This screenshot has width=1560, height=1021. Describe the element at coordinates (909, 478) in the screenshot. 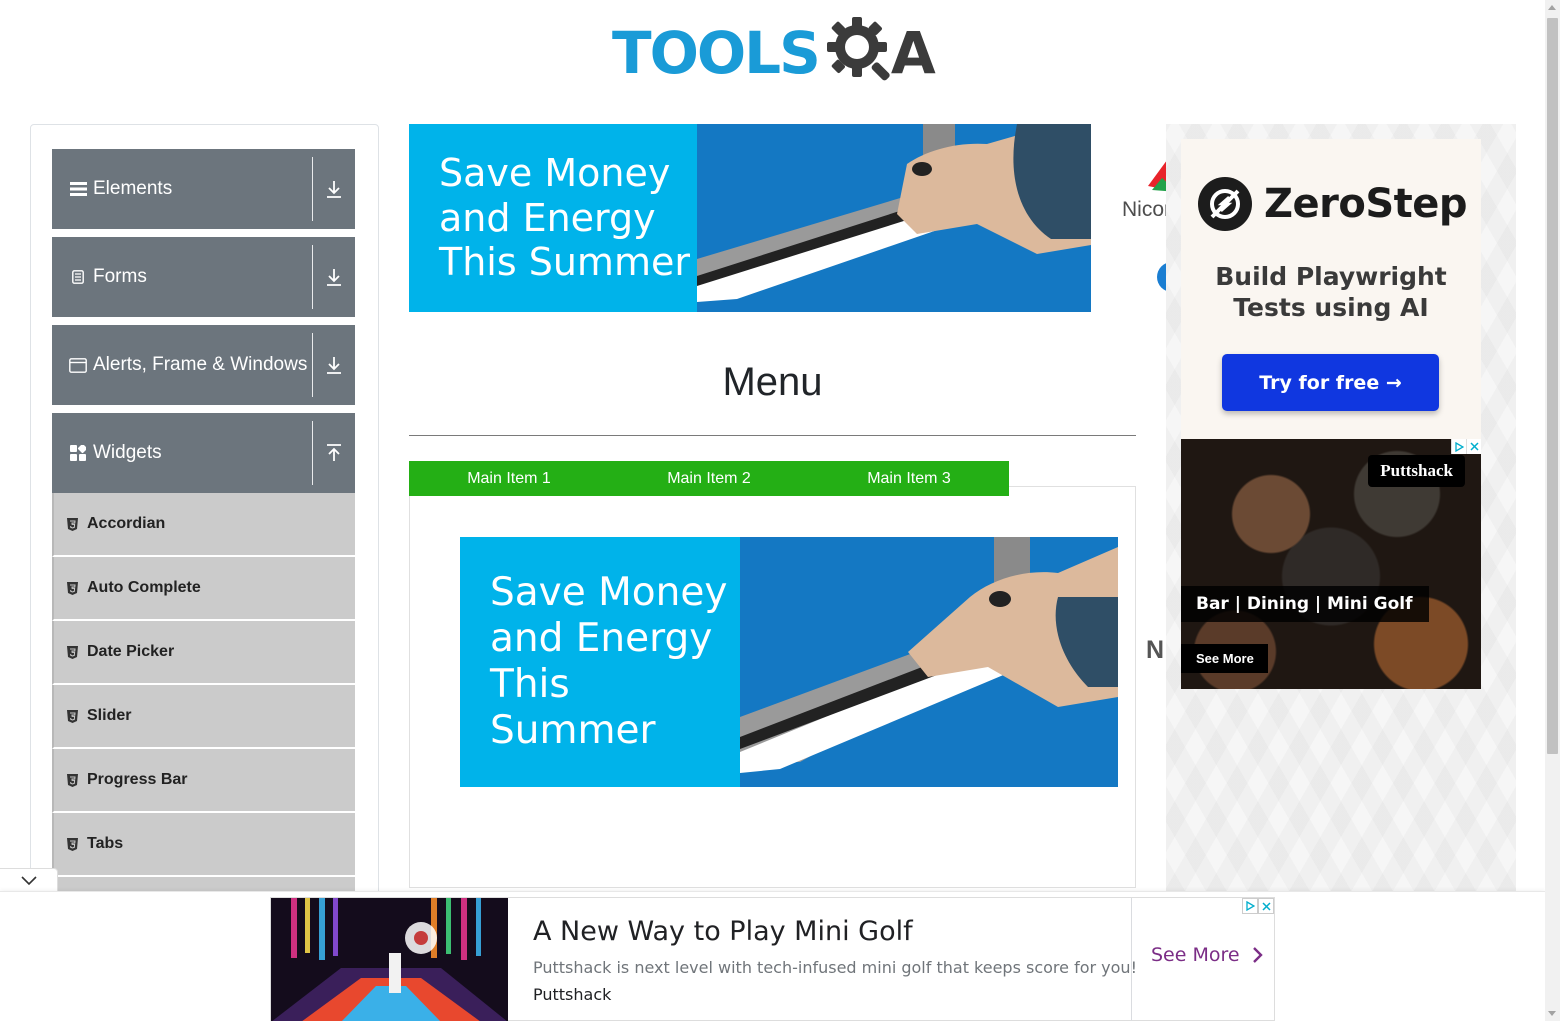

I see `nav-main-item-3: Main Item 3` at that location.